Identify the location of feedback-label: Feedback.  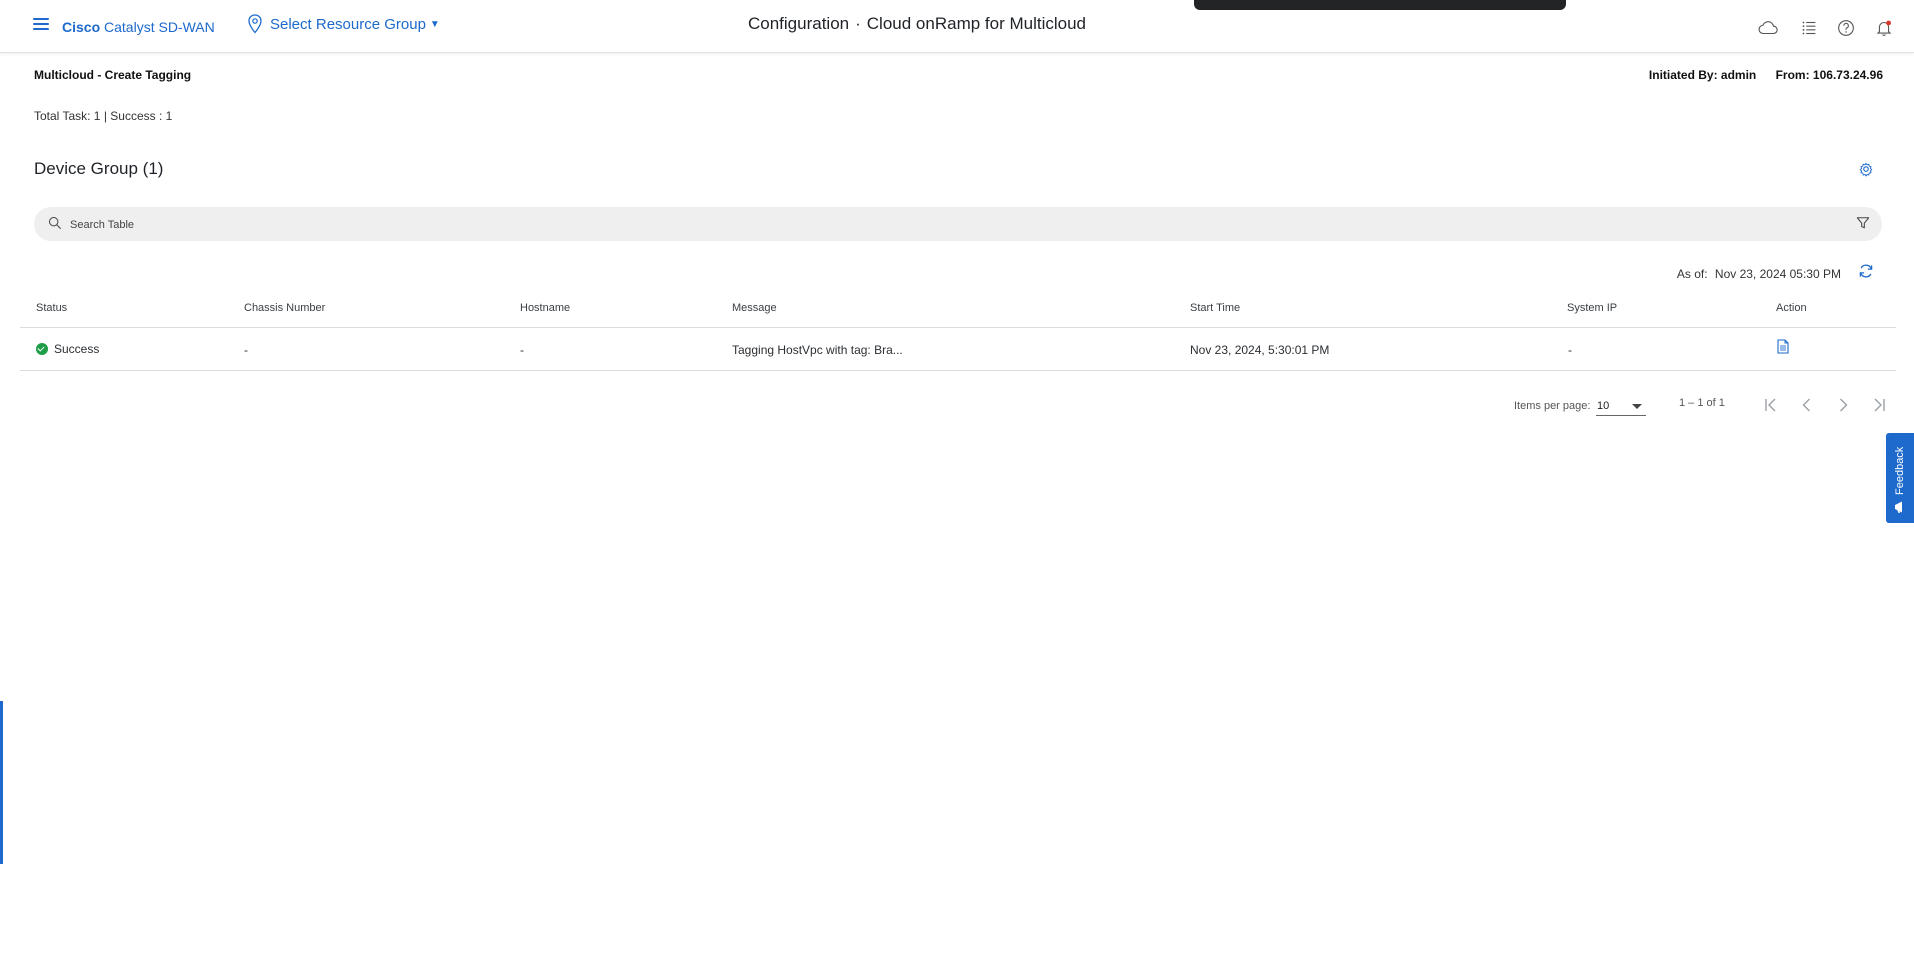
(1900, 470).